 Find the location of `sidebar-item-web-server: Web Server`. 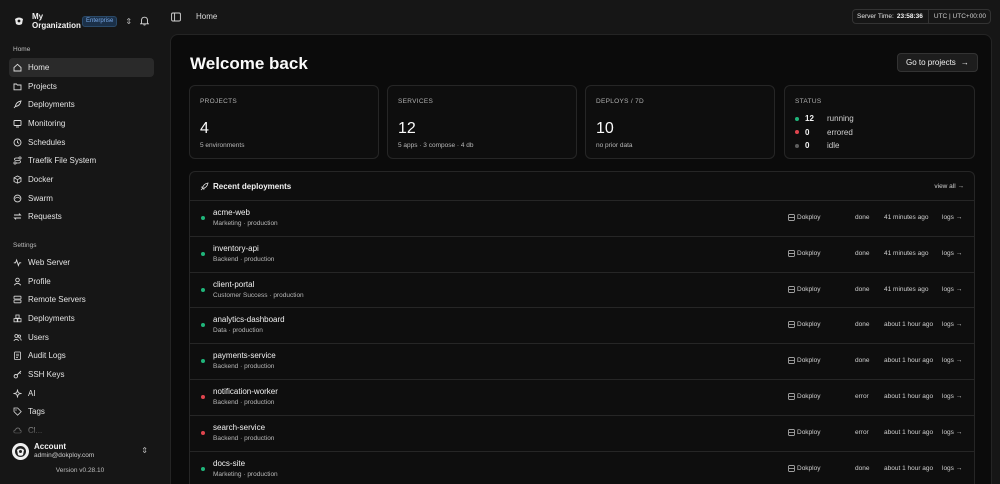

sidebar-item-web-server: Web Server is located at coordinates (81, 262).